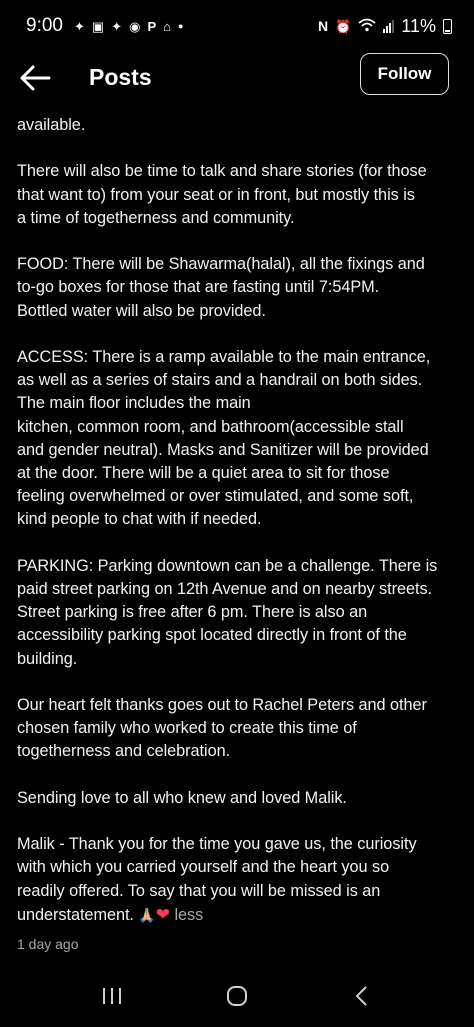 This screenshot has height=1027, width=474. What do you see at coordinates (44, 25) in the screenshot?
I see `status-time: 9:00` at bounding box center [44, 25].